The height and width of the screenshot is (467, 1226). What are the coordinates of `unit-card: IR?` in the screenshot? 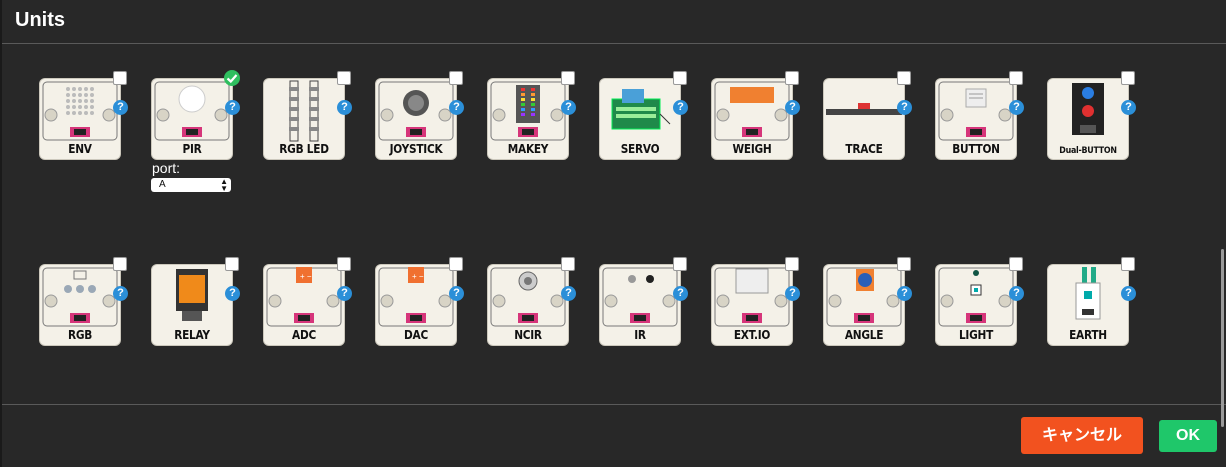 It's located at (644, 302).